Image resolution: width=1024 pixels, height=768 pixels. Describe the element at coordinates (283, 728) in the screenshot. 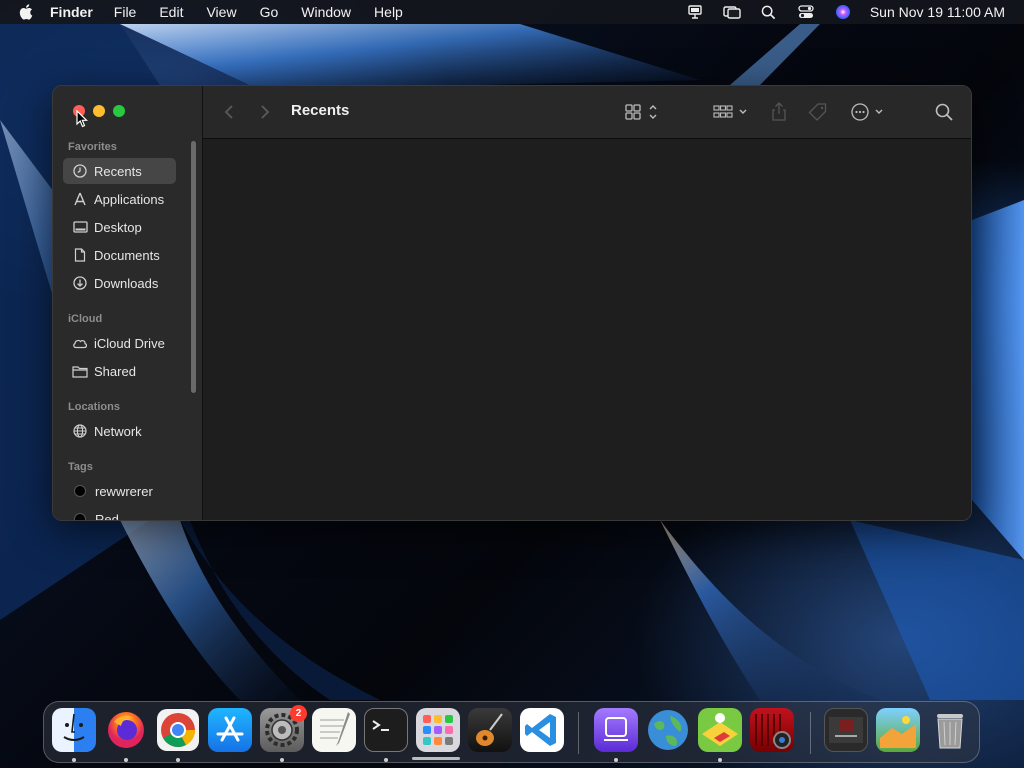

I see `dock-settings-icon: 2` at that location.